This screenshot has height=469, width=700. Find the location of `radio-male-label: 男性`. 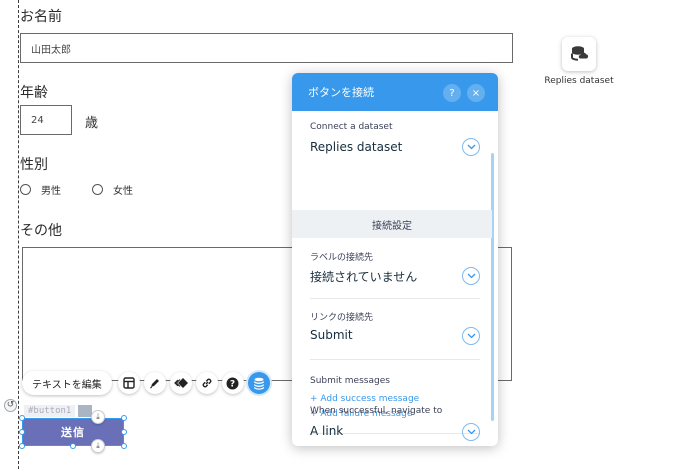

radio-male-label: 男性 is located at coordinates (51, 191).